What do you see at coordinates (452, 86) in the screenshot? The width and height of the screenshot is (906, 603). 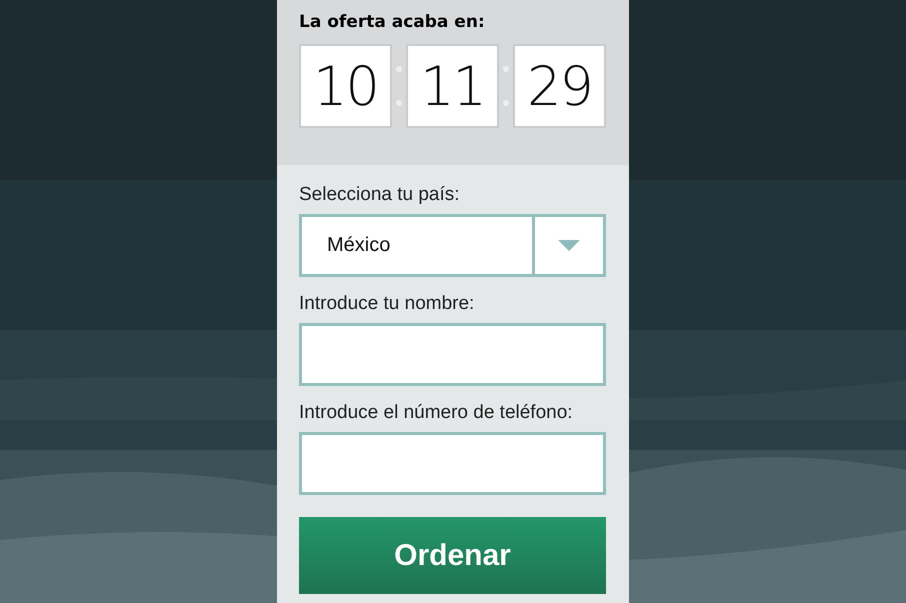 I see `countdown-digit: 11` at bounding box center [452, 86].